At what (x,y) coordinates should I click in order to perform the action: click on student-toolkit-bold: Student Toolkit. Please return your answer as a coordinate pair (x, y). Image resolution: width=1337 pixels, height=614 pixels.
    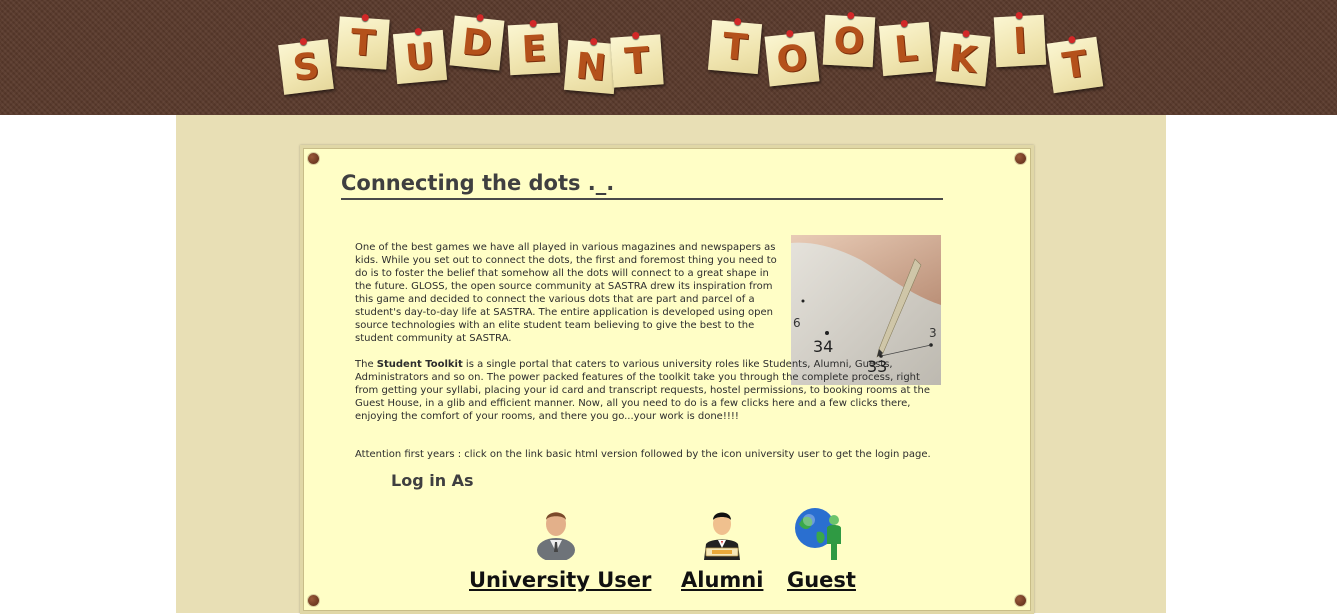
    Looking at the image, I should click on (419, 364).